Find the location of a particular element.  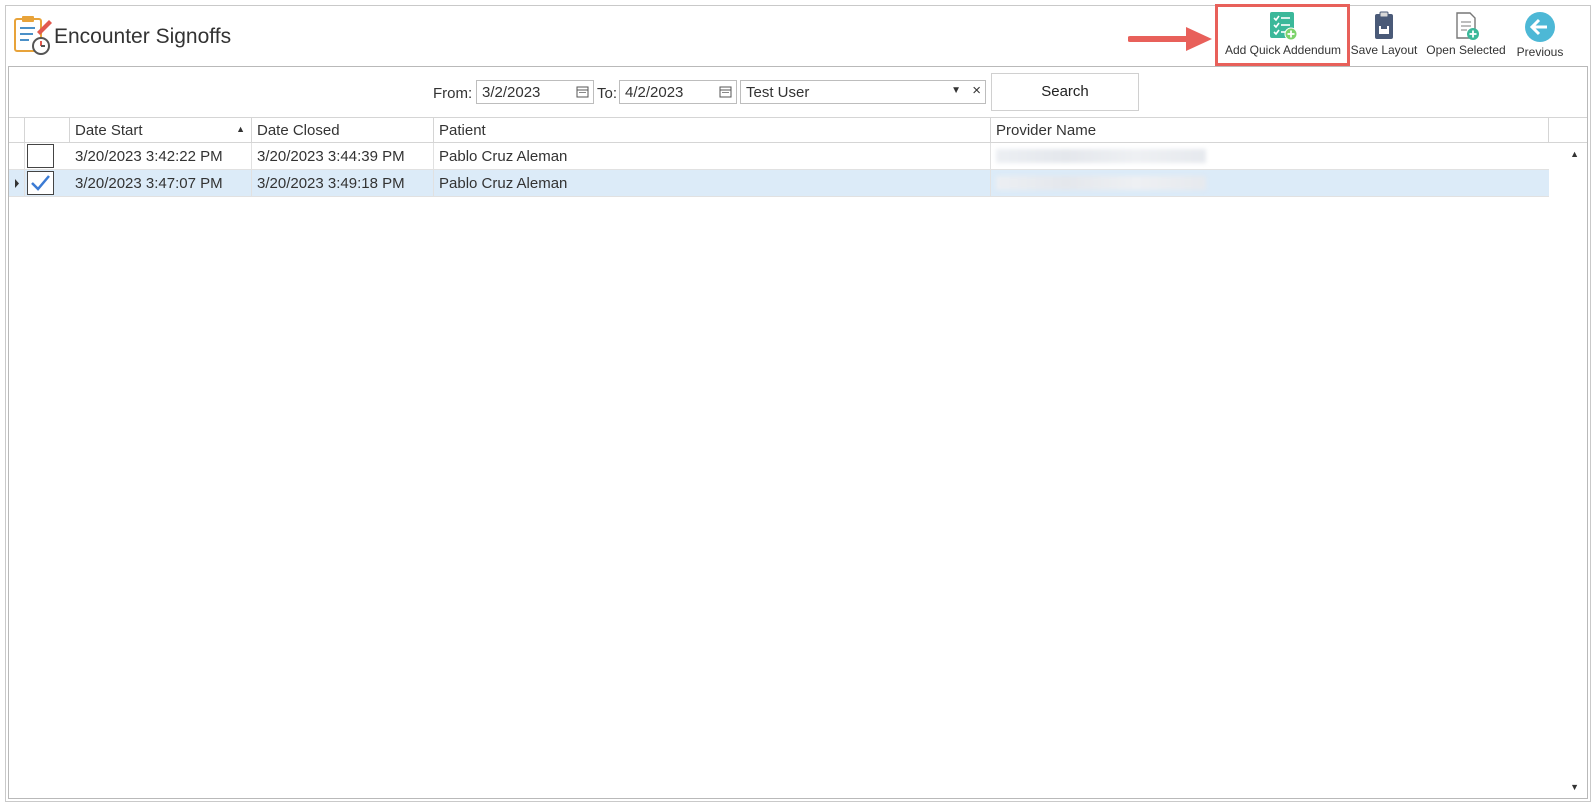

column-header-date-start: Date Start ▲ is located at coordinates (161, 130).